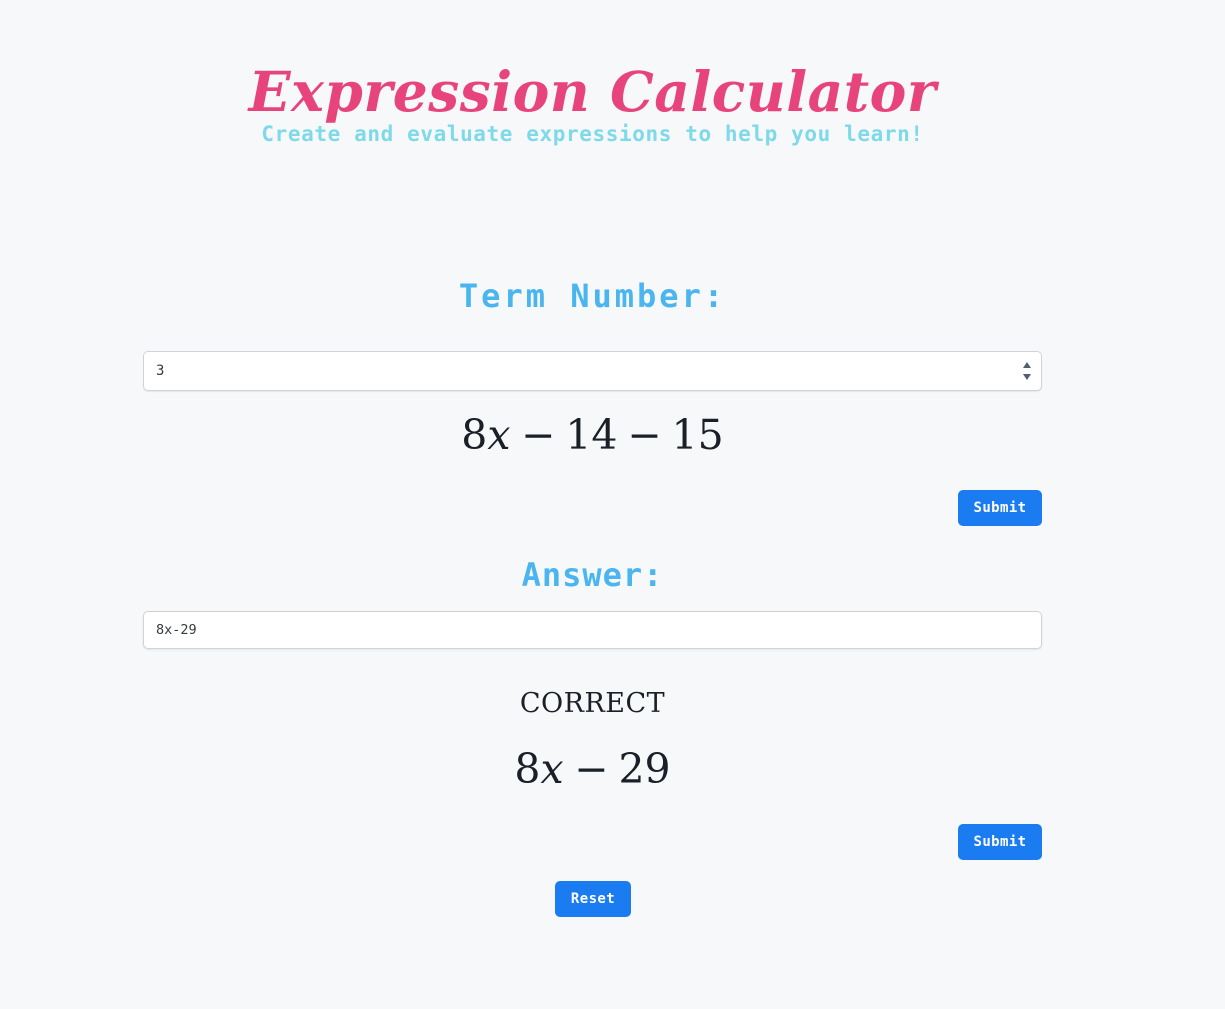  I want to click on expression-part: x, so click(499, 435).